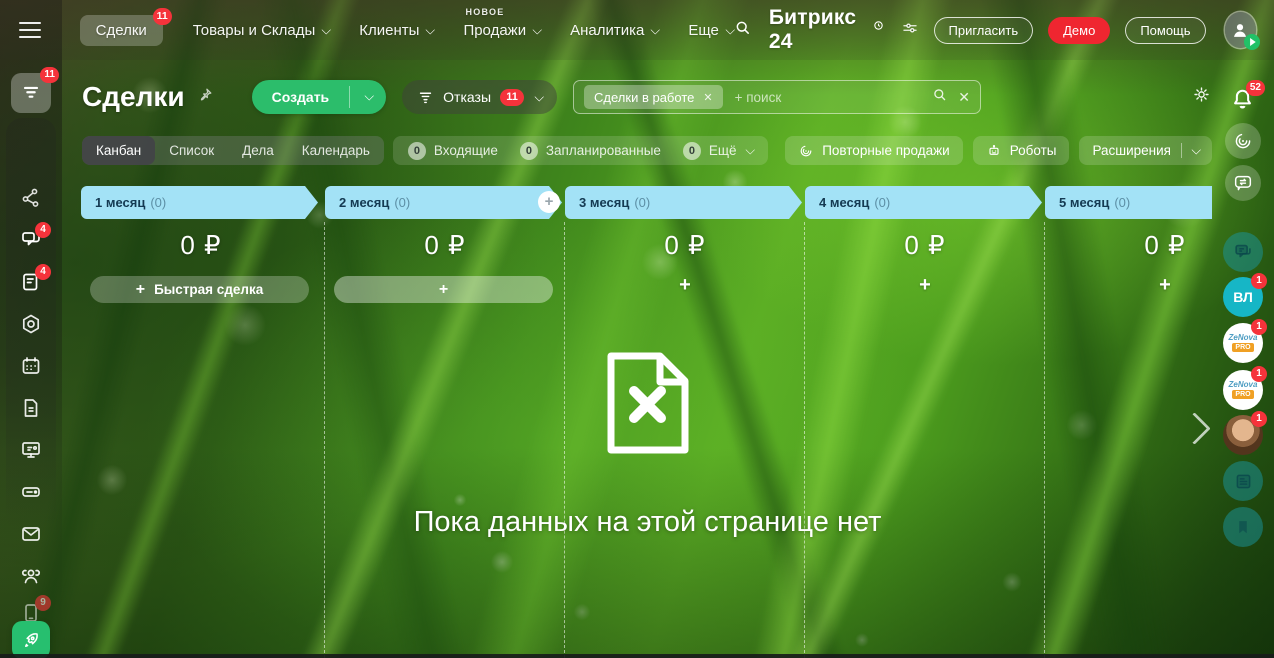 Image resolution: width=1274 pixels, height=658 pixels. What do you see at coordinates (30, 30) in the screenshot?
I see `hamburger-menu-icon` at bounding box center [30, 30].